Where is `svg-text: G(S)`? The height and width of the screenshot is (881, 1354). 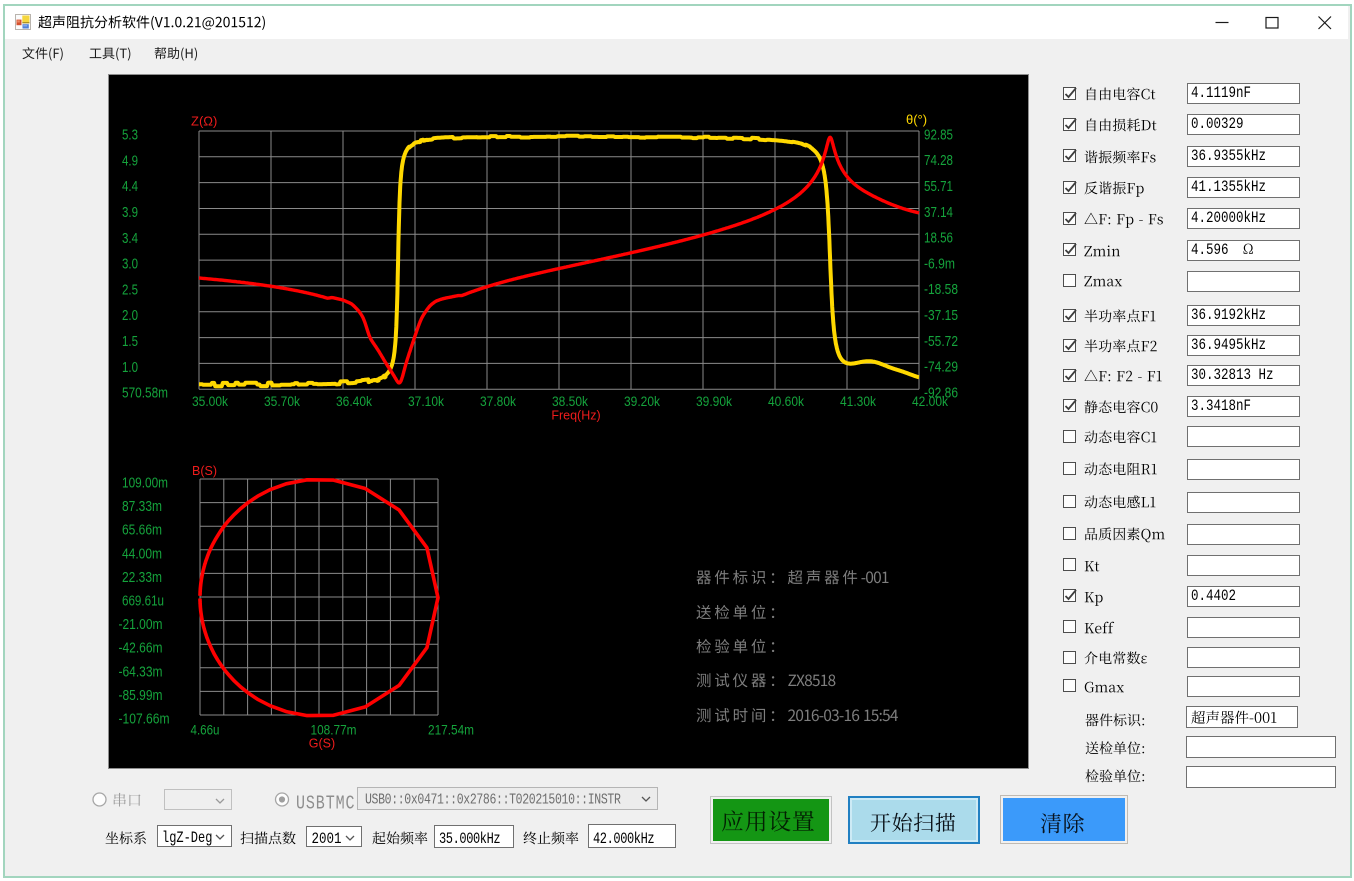
svg-text: G(S) is located at coordinates (322, 744).